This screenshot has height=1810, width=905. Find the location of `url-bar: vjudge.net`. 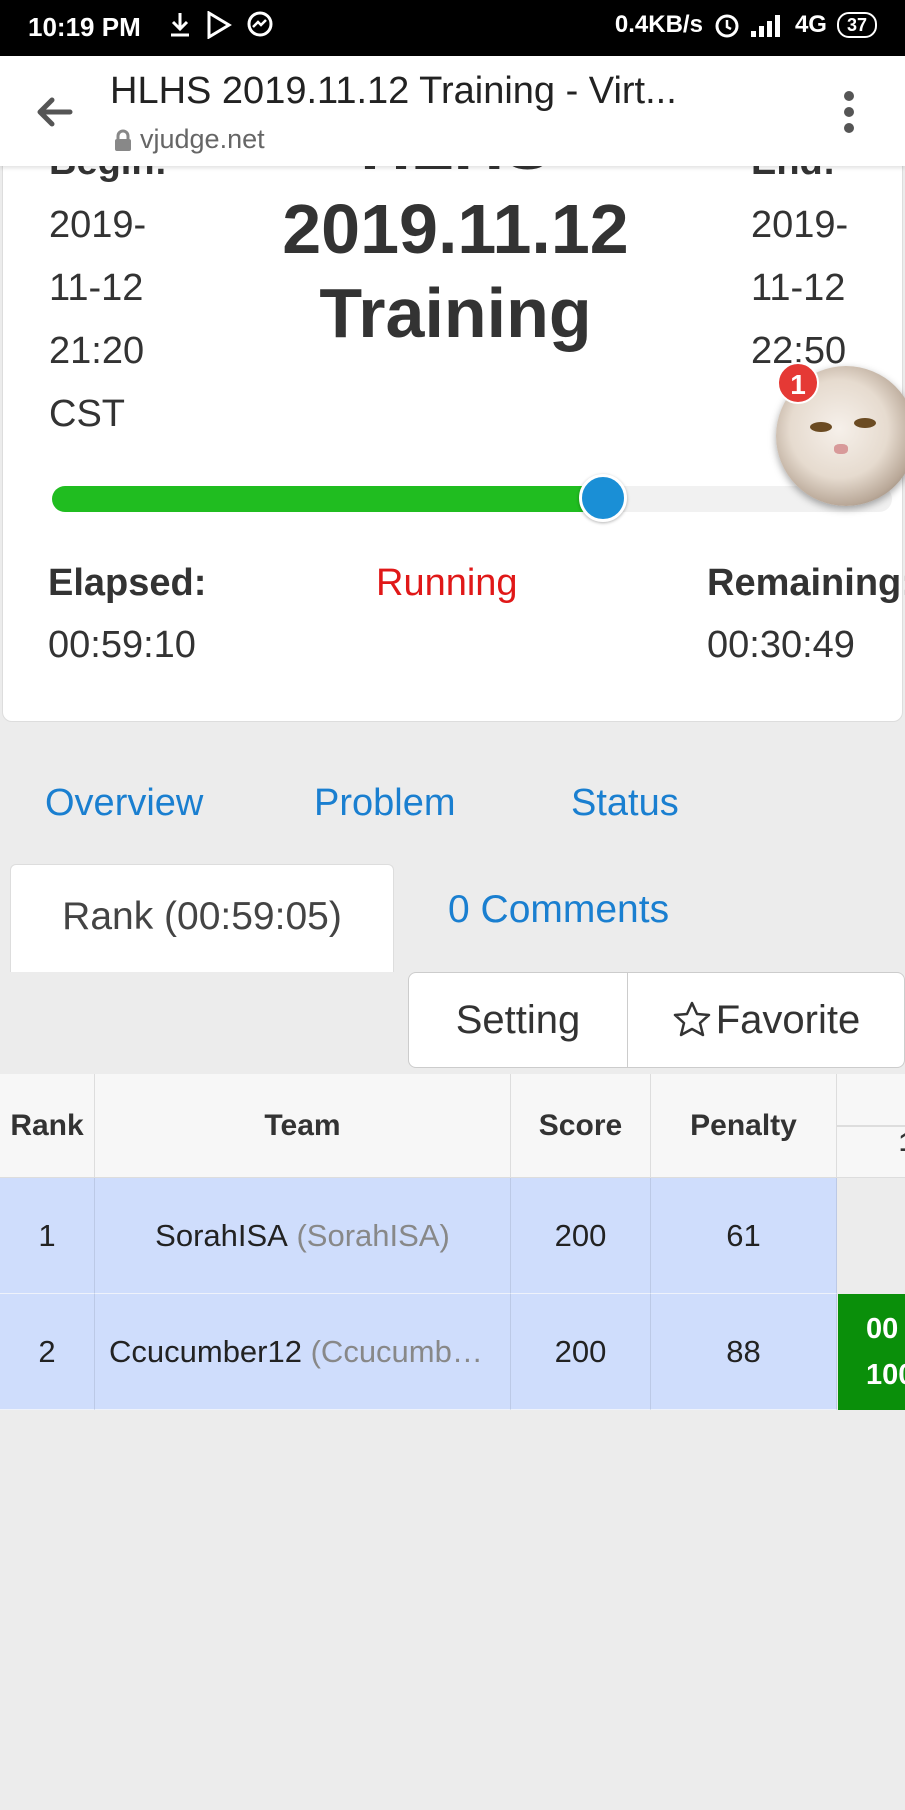

url-bar: vjudge.net is located at coordinates (189, 139).